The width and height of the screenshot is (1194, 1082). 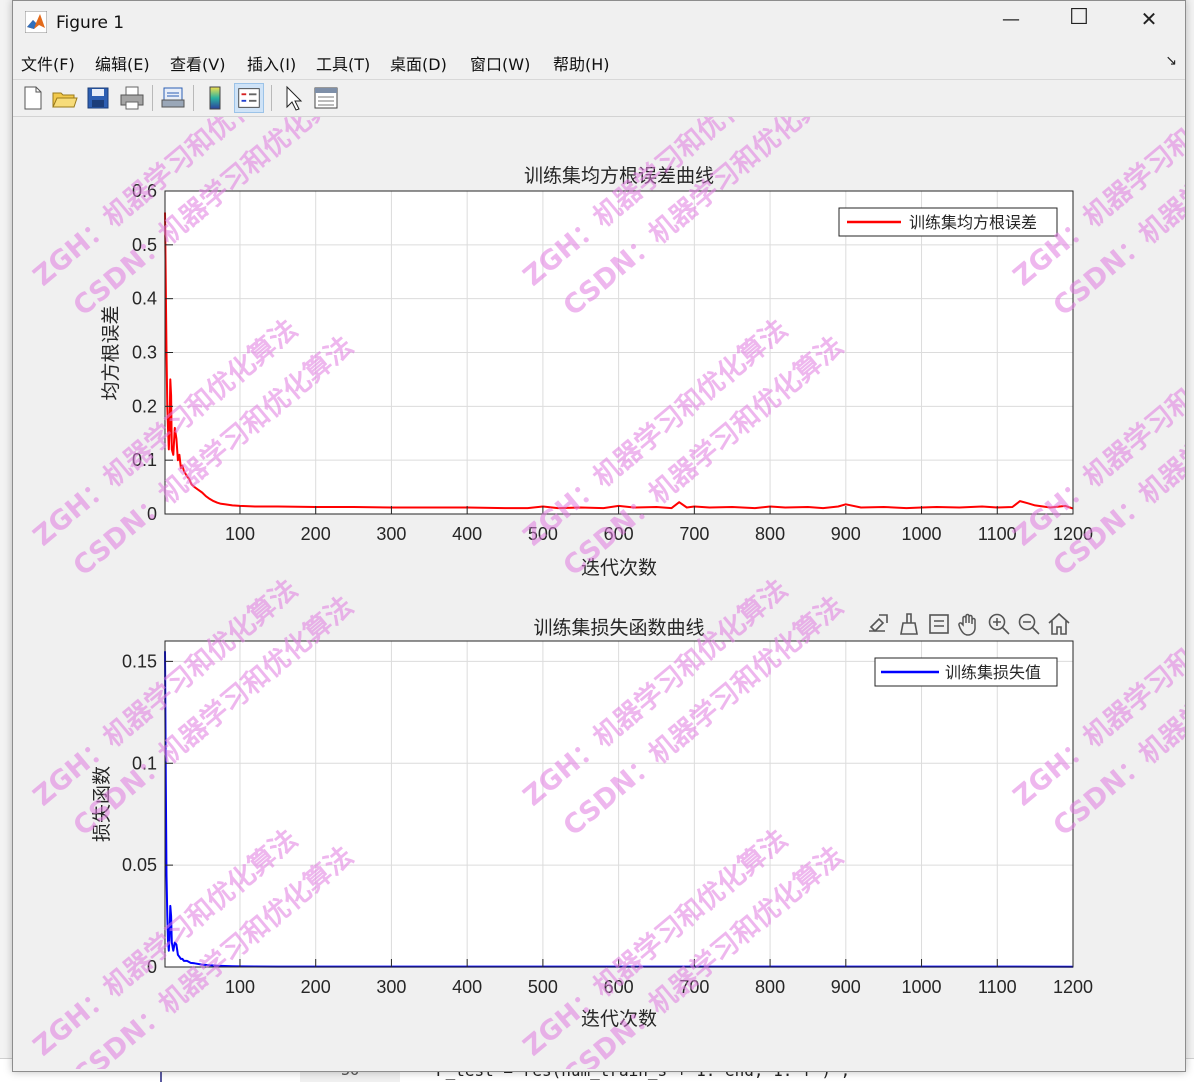 I want to click on menu-desktop: 桌面(D), so click(x=418, y=63).